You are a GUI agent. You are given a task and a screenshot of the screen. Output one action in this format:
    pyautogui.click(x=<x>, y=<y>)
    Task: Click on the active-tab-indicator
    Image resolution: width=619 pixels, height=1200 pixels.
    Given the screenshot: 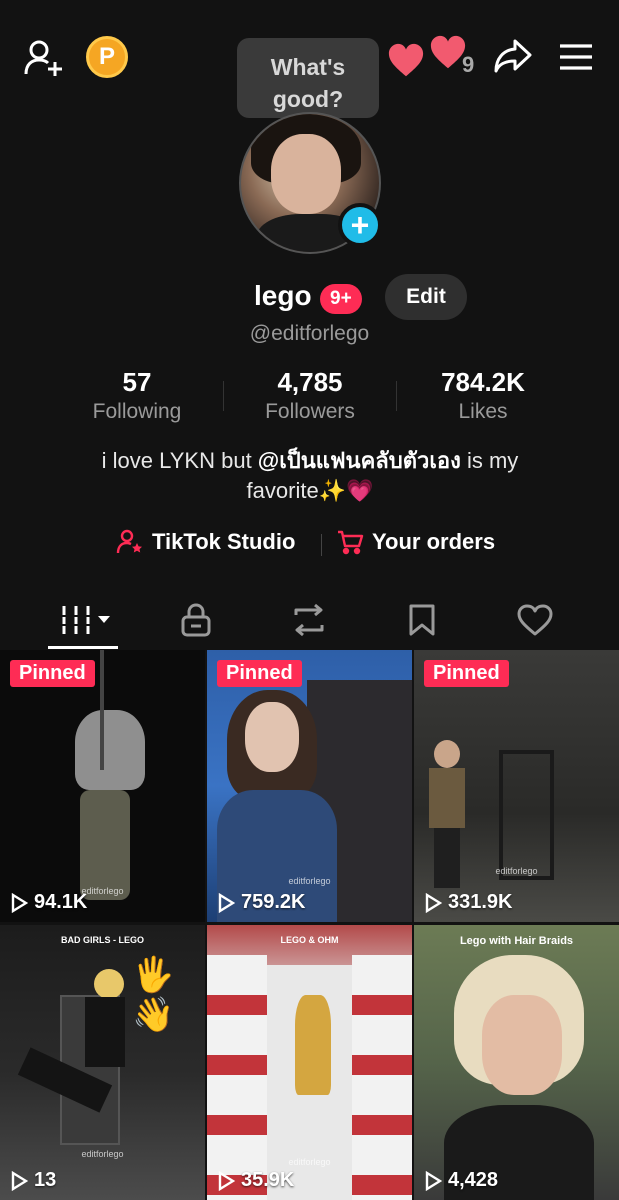 What is the action you would take?
    pyautogui.click(x=83, y=647)
    